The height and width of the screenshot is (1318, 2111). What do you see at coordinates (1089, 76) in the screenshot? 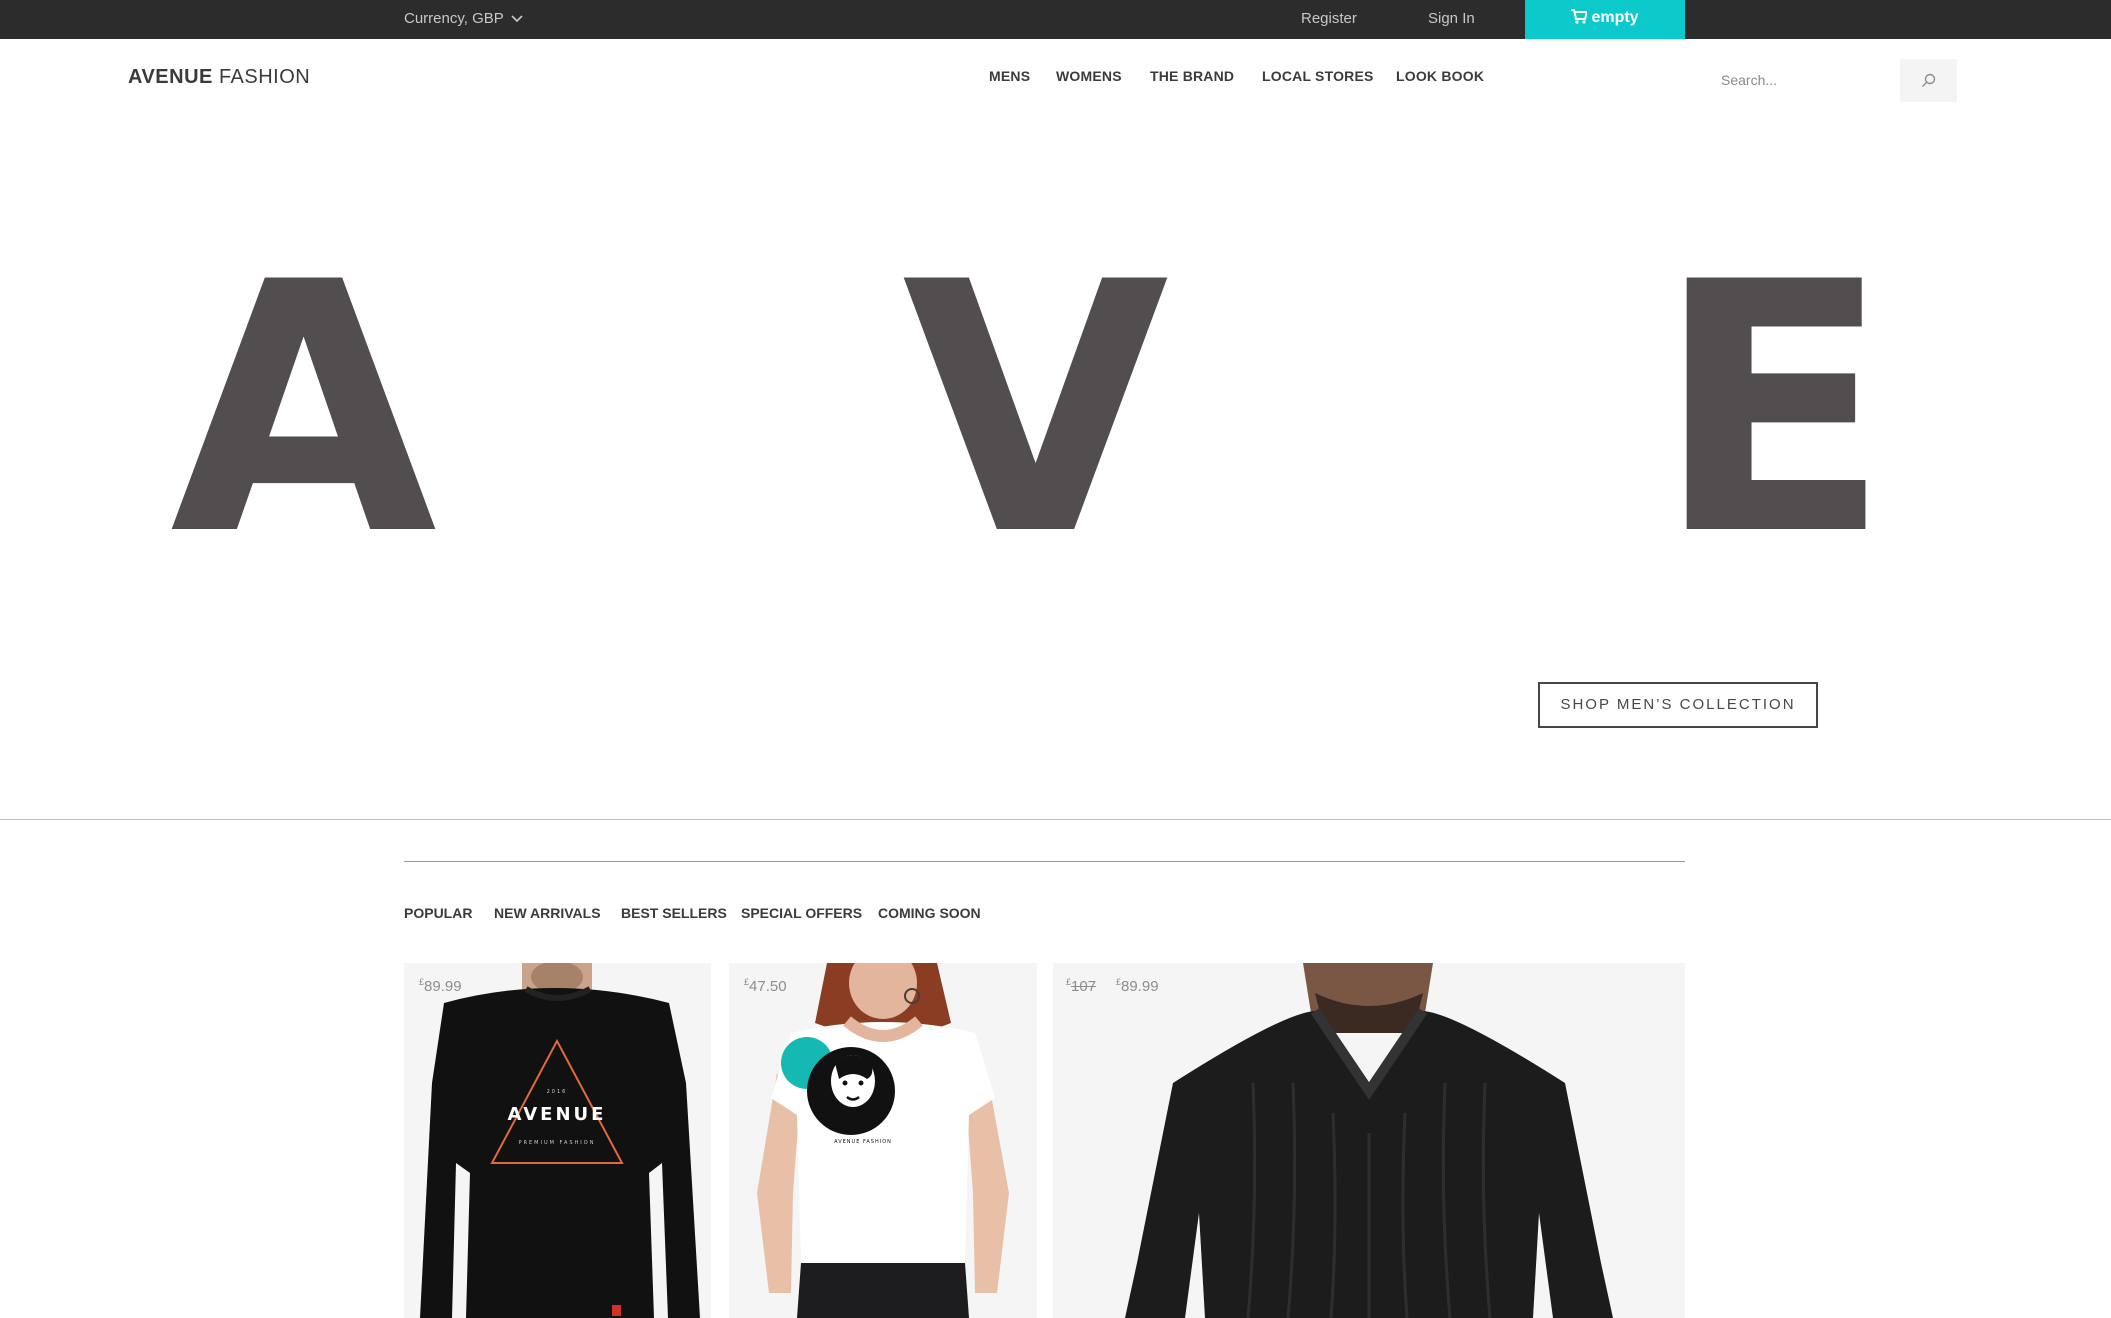
I see `nav-womens: WOMENS` at bounding box center [1089, 76].